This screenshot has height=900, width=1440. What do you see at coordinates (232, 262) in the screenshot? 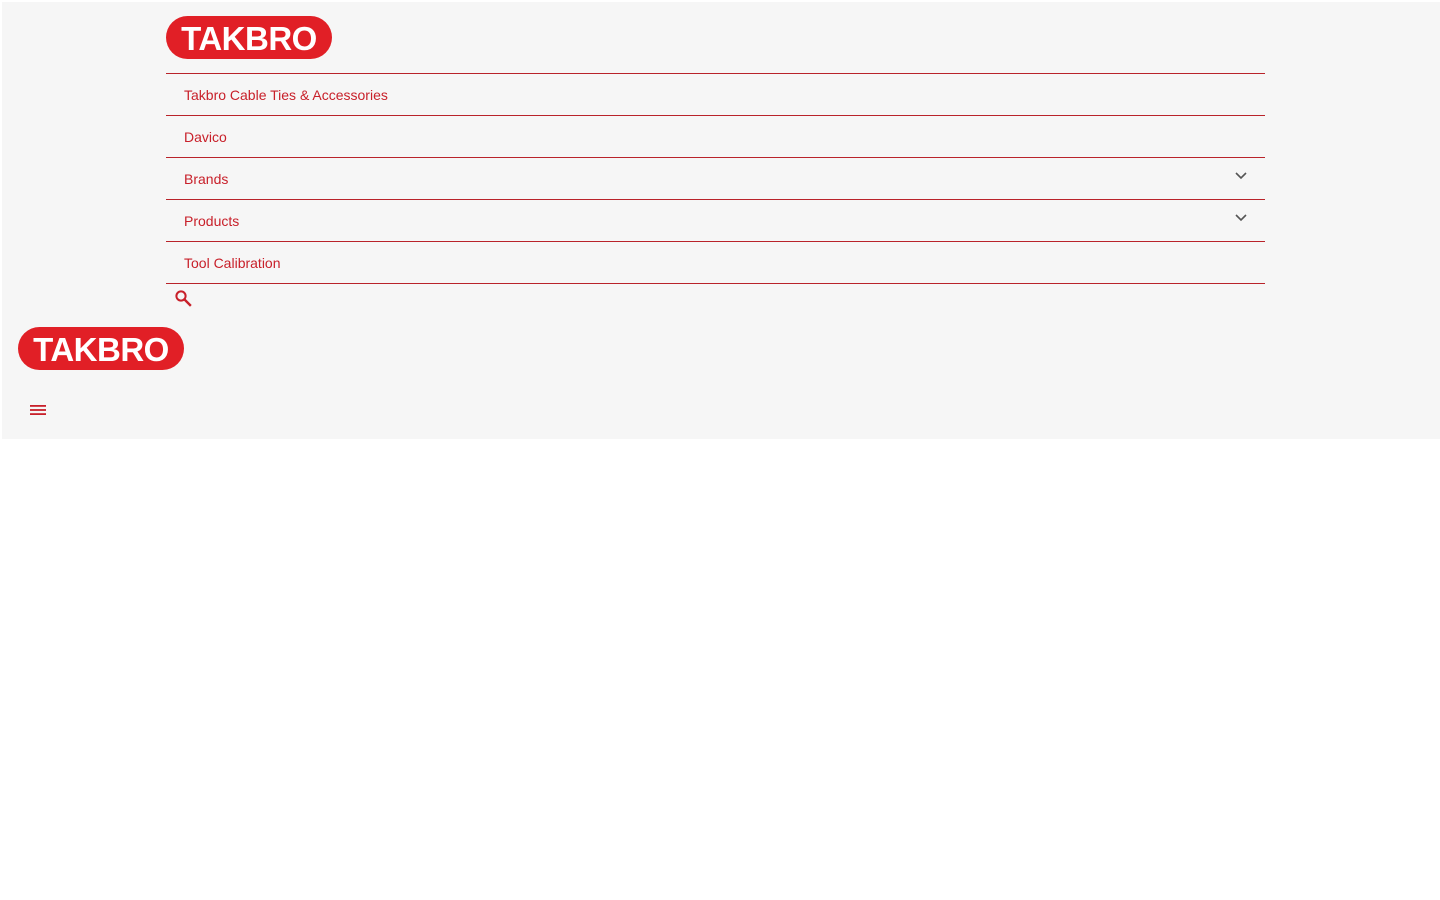
I see `nav-item-label: Tool Calibration` at bounding box center [232, 262].